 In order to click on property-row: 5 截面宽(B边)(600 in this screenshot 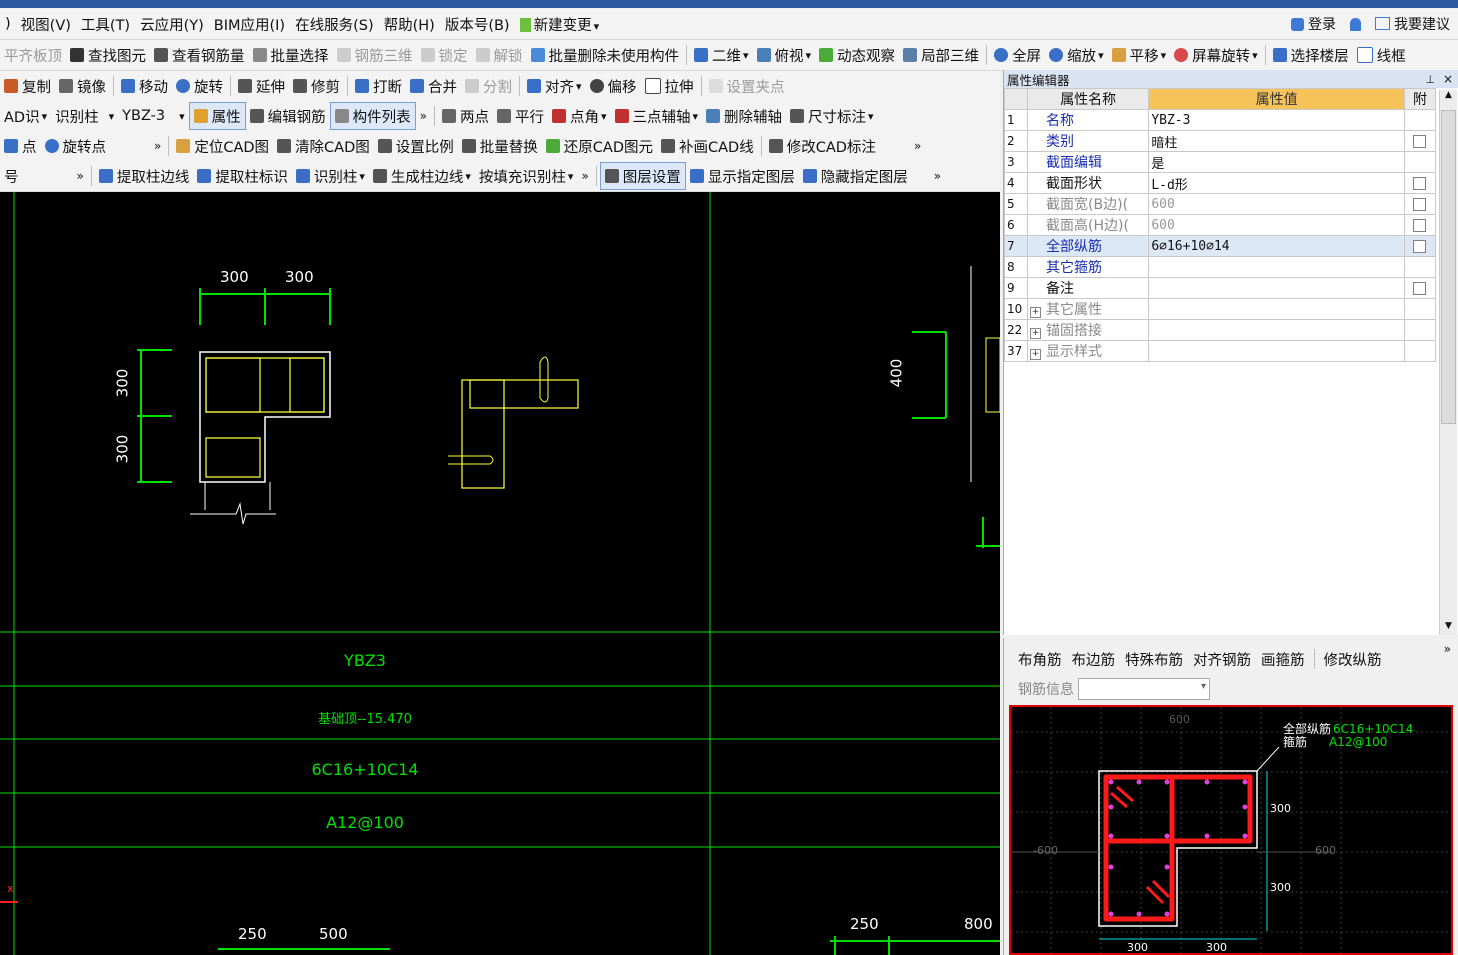, I will do `click(1220, 204)`.